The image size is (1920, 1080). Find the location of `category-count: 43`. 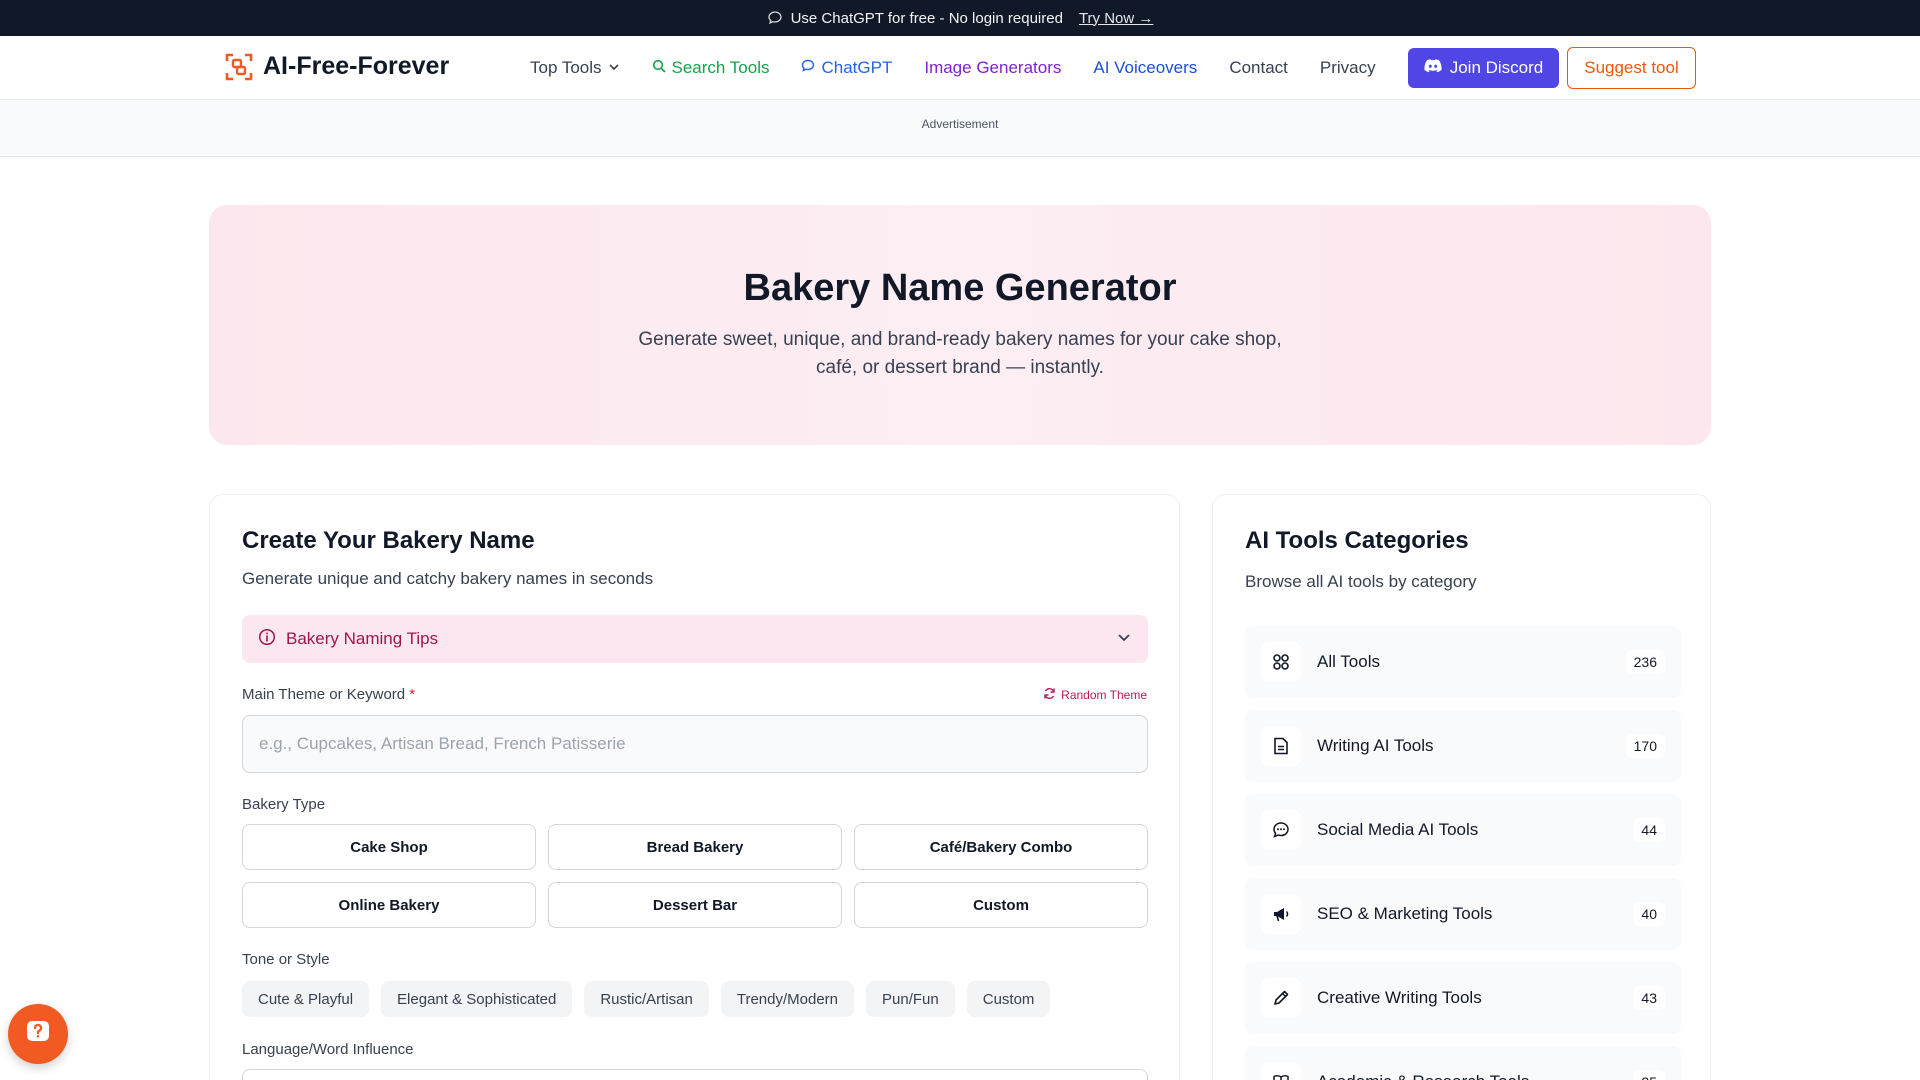

category-count: 43 is located at coordinates (1649, 998).